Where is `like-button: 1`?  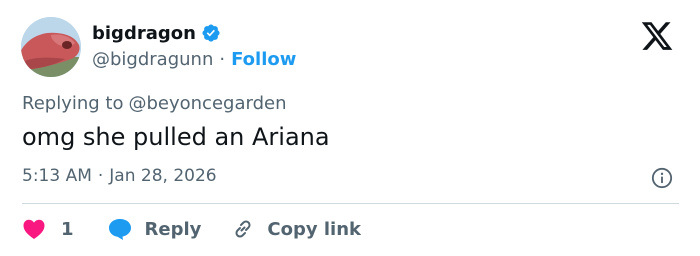 like-button: 1 is located at coordinates (48, 229).